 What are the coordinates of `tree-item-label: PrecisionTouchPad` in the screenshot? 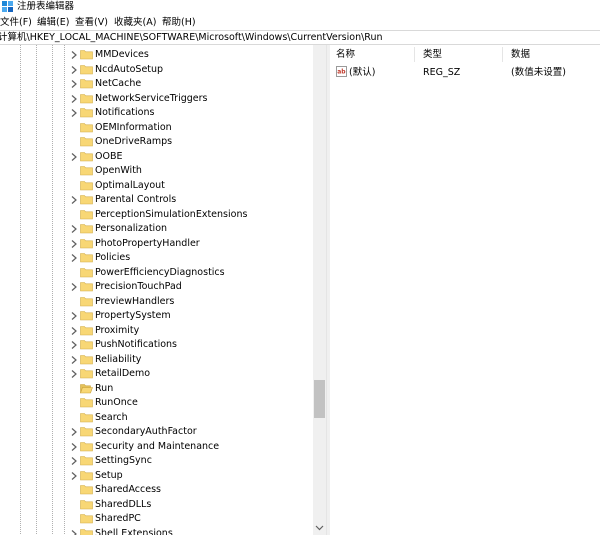 It's located at (138, 286).